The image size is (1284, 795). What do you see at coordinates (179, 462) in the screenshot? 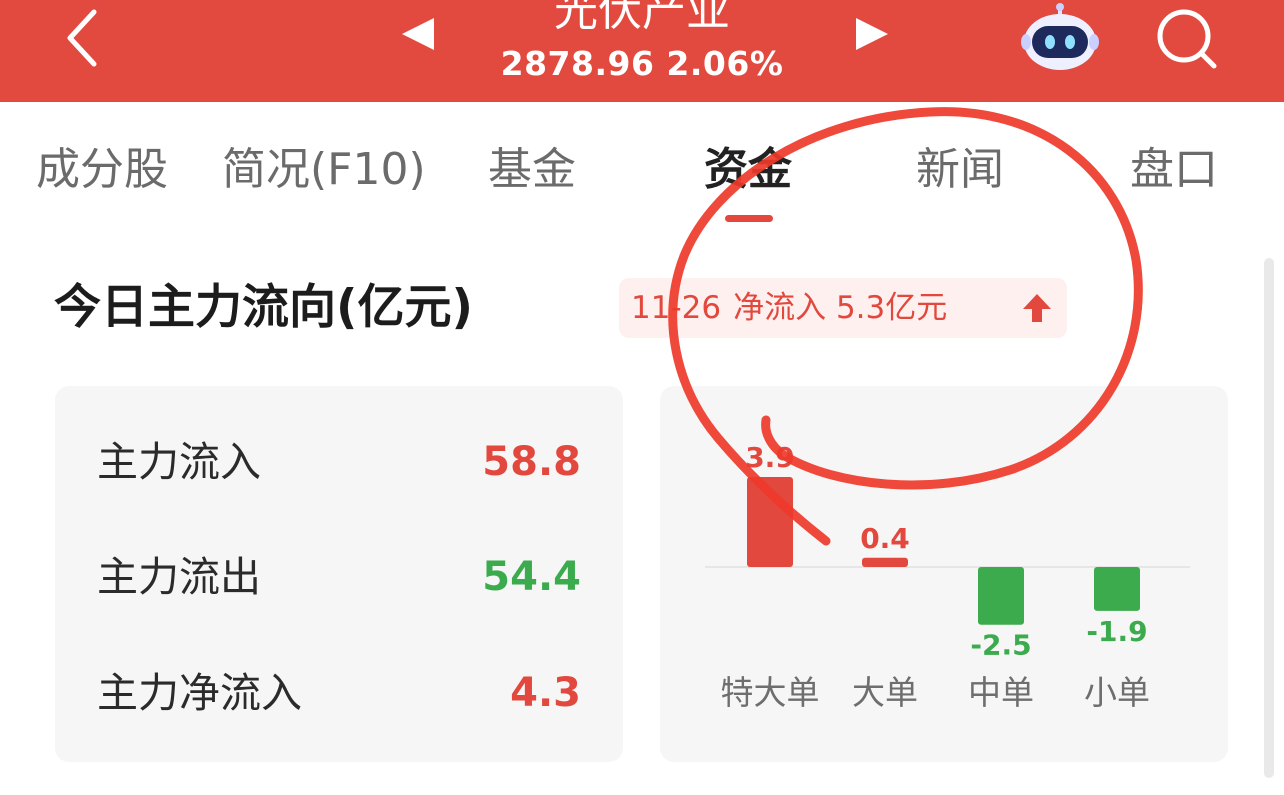
I see `flow-label: 主力流入` at bounding box center [179, 462].